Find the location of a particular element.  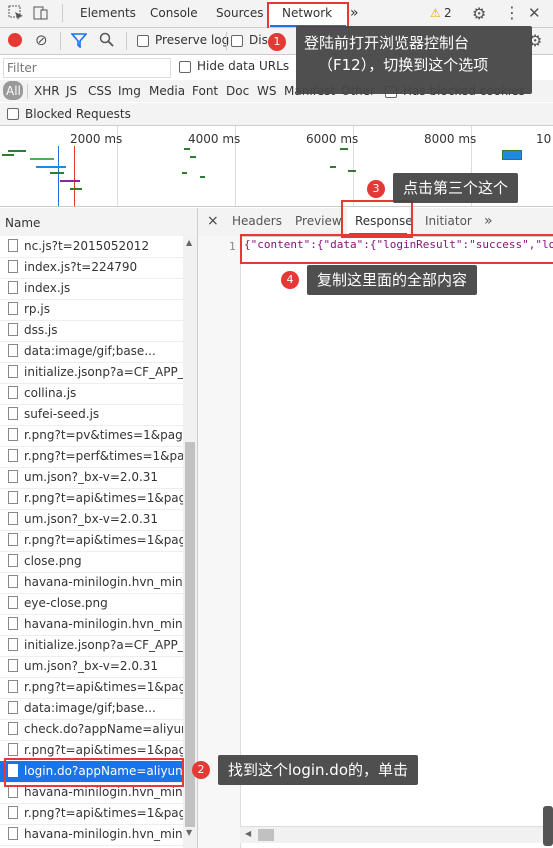

blocked-requests-checkbox is located at coordinates (13, 114).